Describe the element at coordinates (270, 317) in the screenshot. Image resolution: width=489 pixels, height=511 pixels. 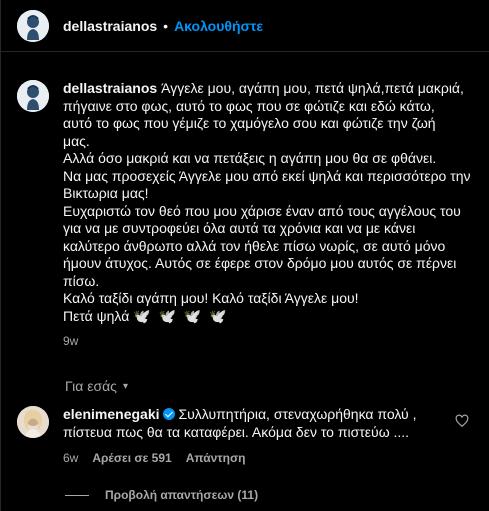
I see `caption-last-line: Πετά ψηλά 🕊️ 🕊️ 🕊️ 🕊️` at that location.